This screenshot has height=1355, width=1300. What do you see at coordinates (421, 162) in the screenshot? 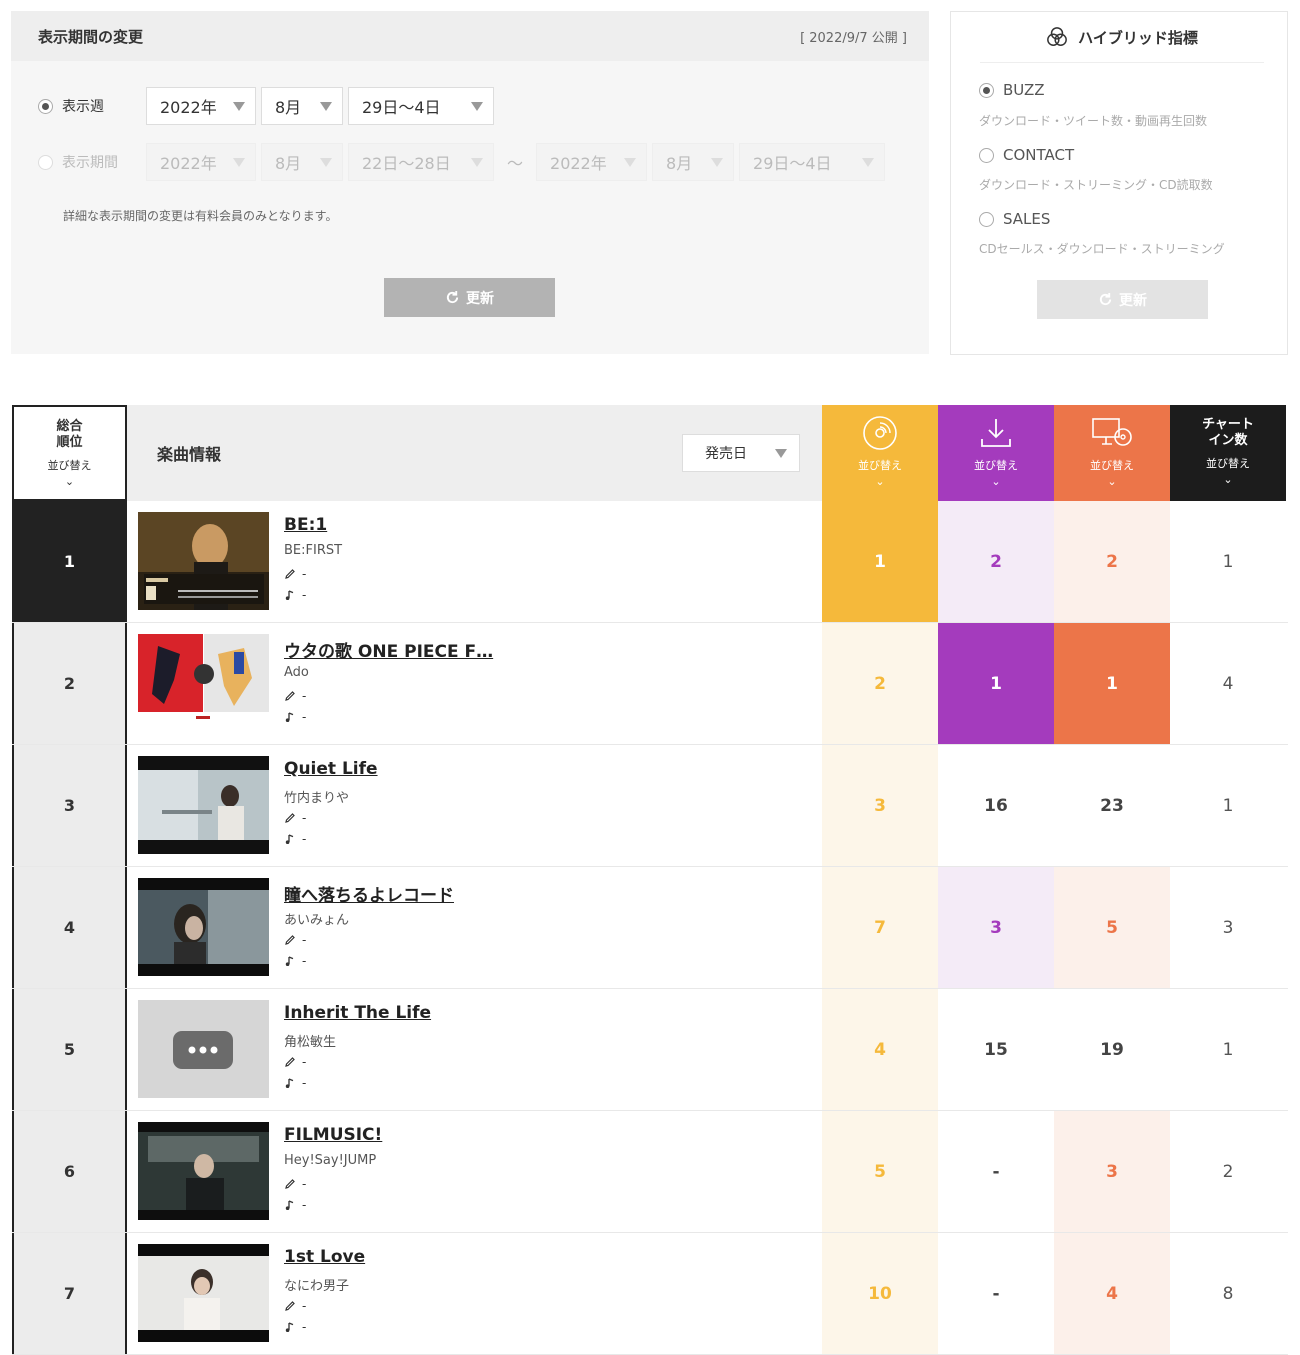
I see `range-from-days-select: 22日〜28日` at bounding box center [421, 162].